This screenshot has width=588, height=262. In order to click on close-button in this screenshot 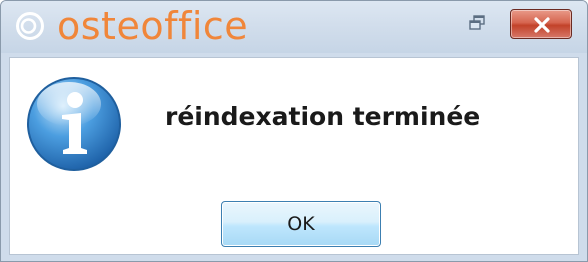, I will do `click(541, 24)`.